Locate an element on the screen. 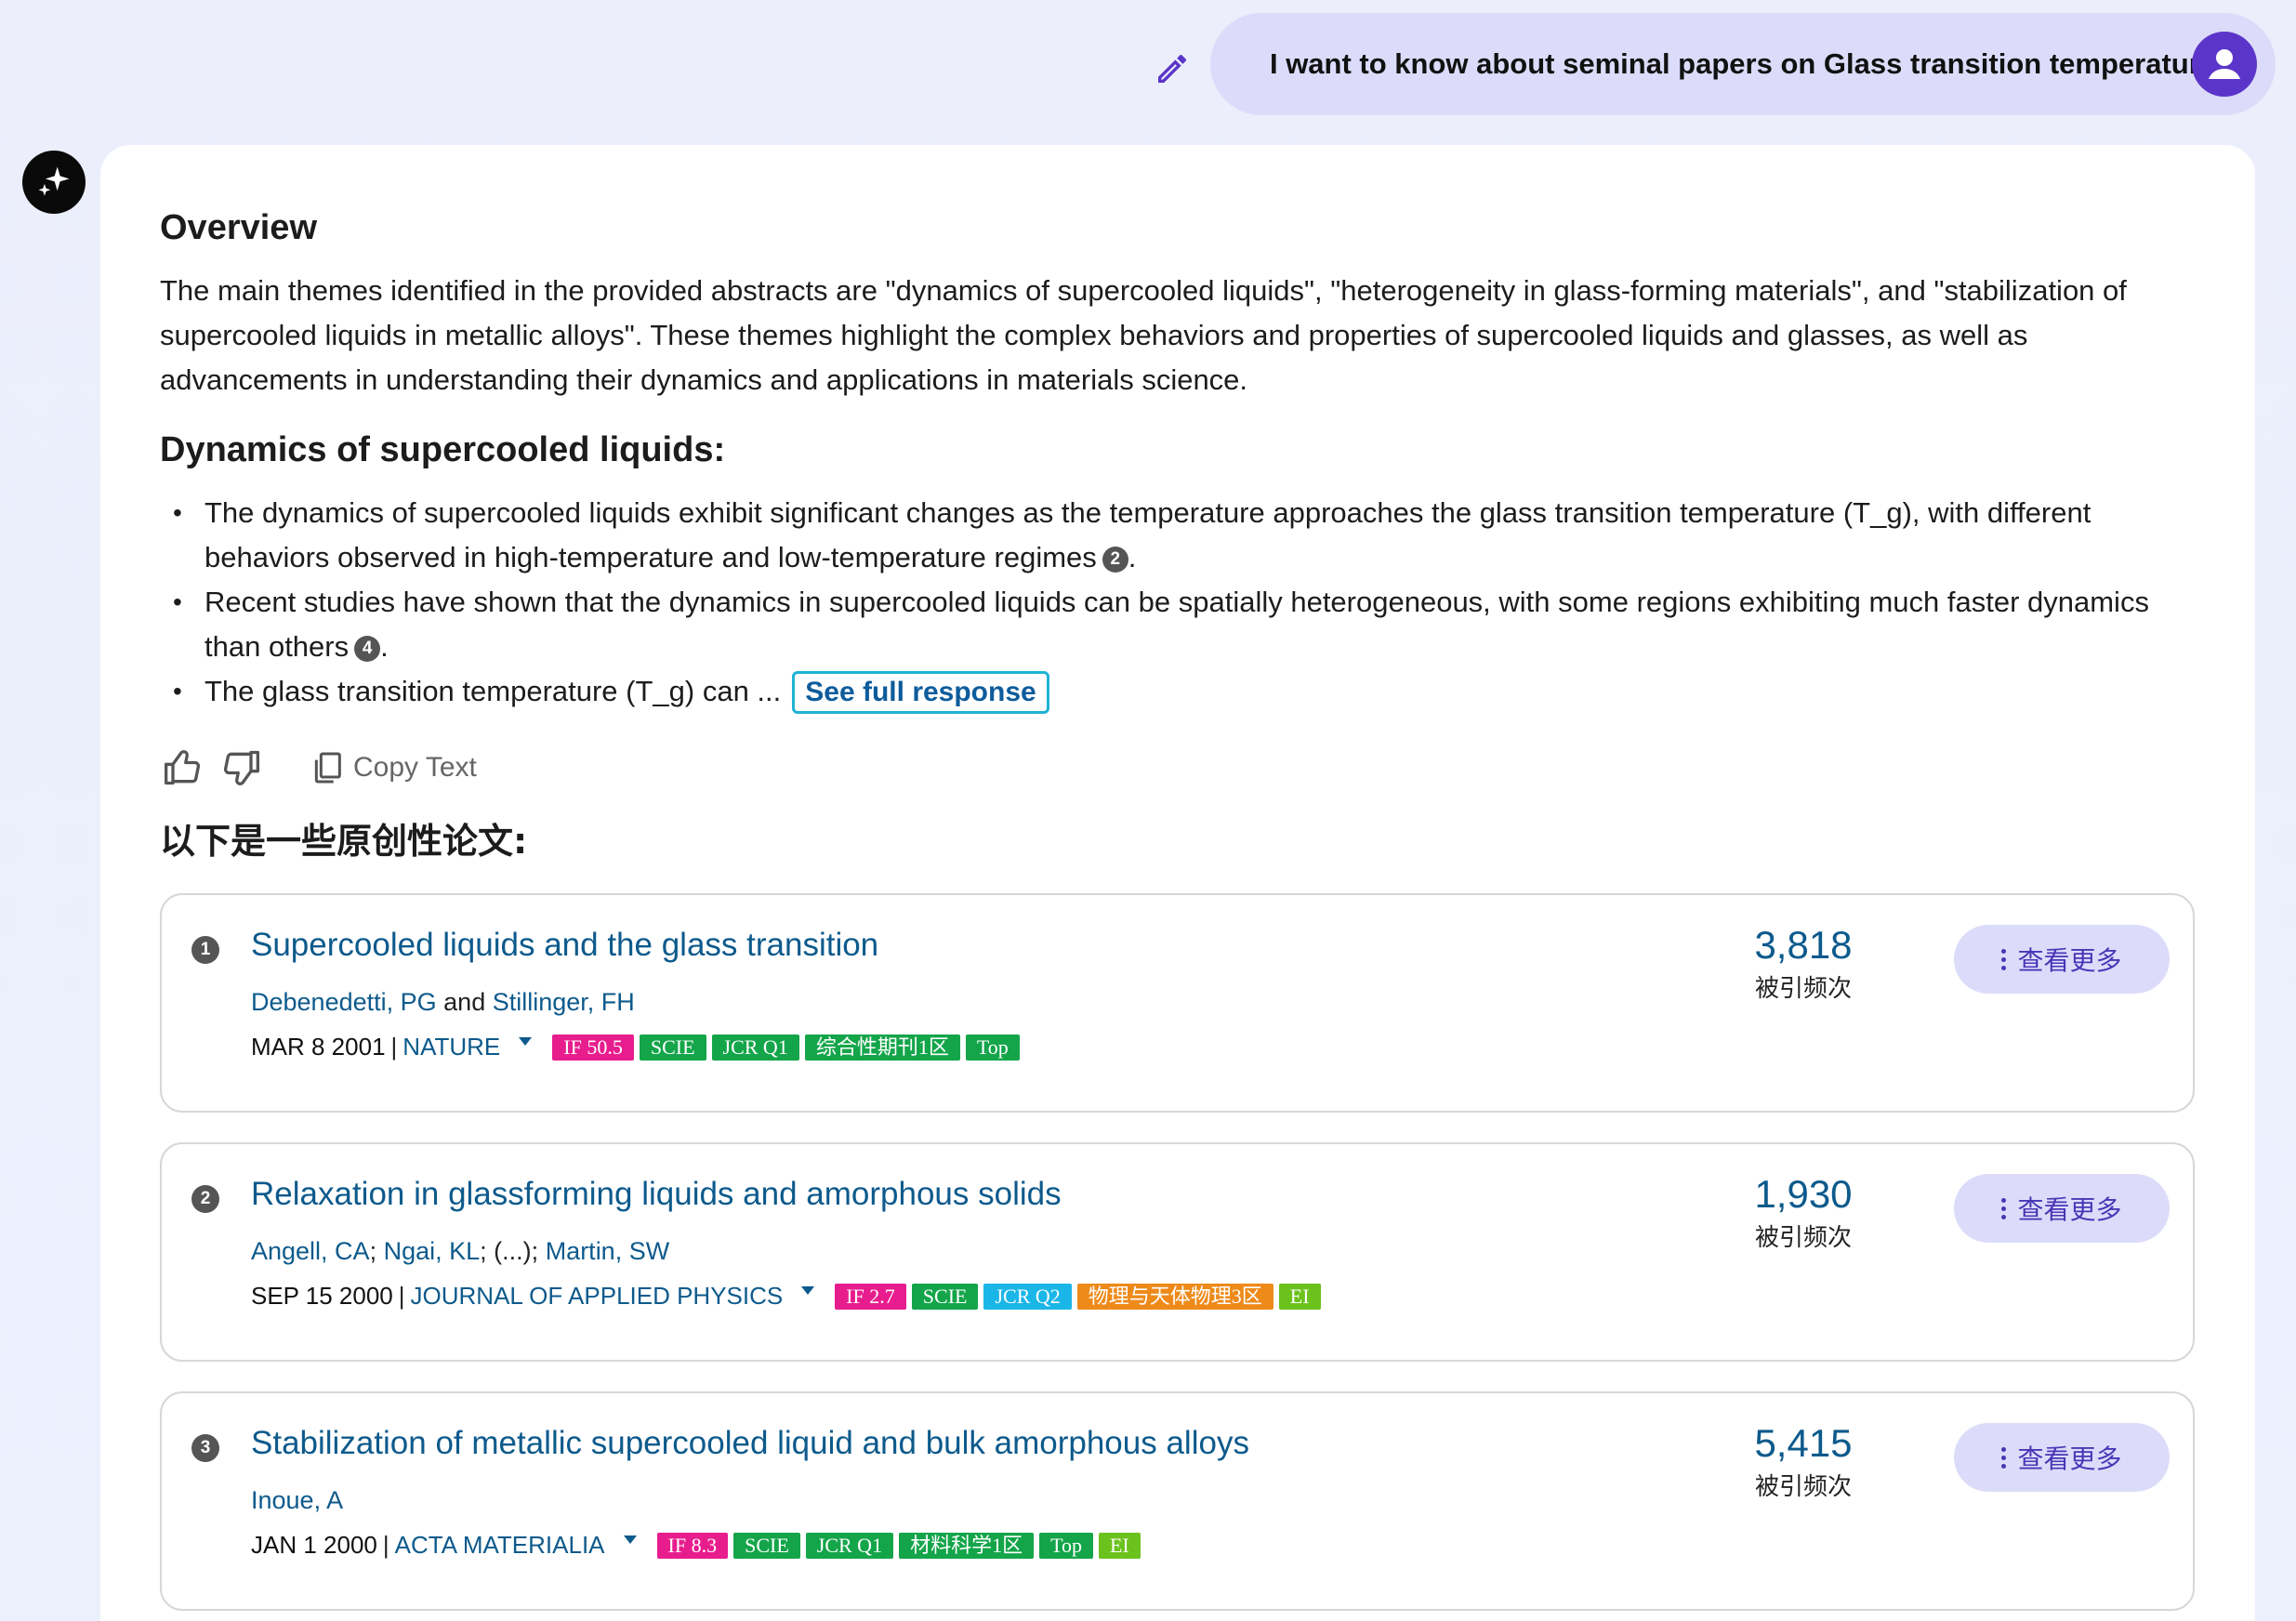 This screenshot has height=1621, width=2296. author-link: Ngai, KL is located at coordinates (433, 1251).